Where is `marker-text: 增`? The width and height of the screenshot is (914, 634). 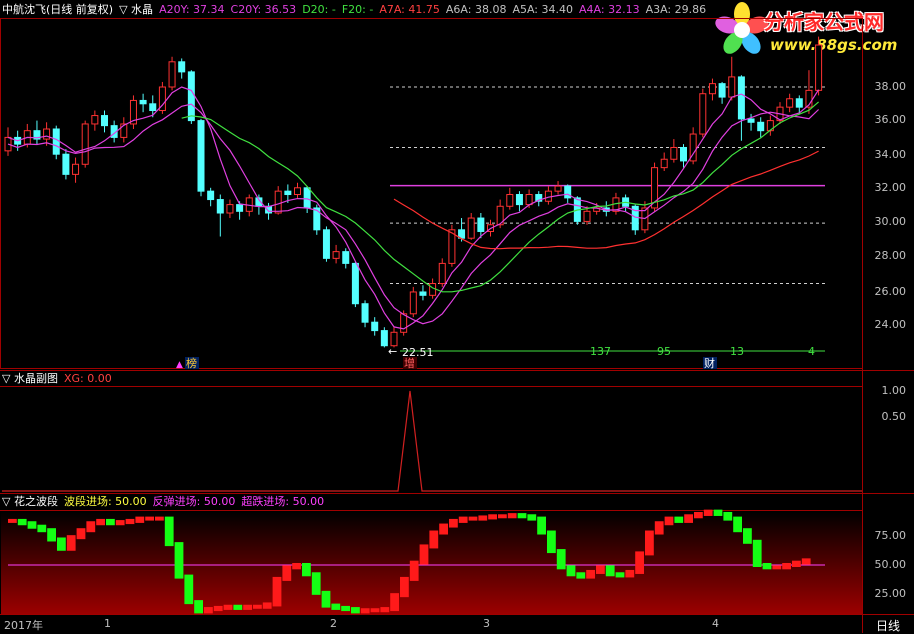
marker-text: 增 is located at coordinates (409, 363).